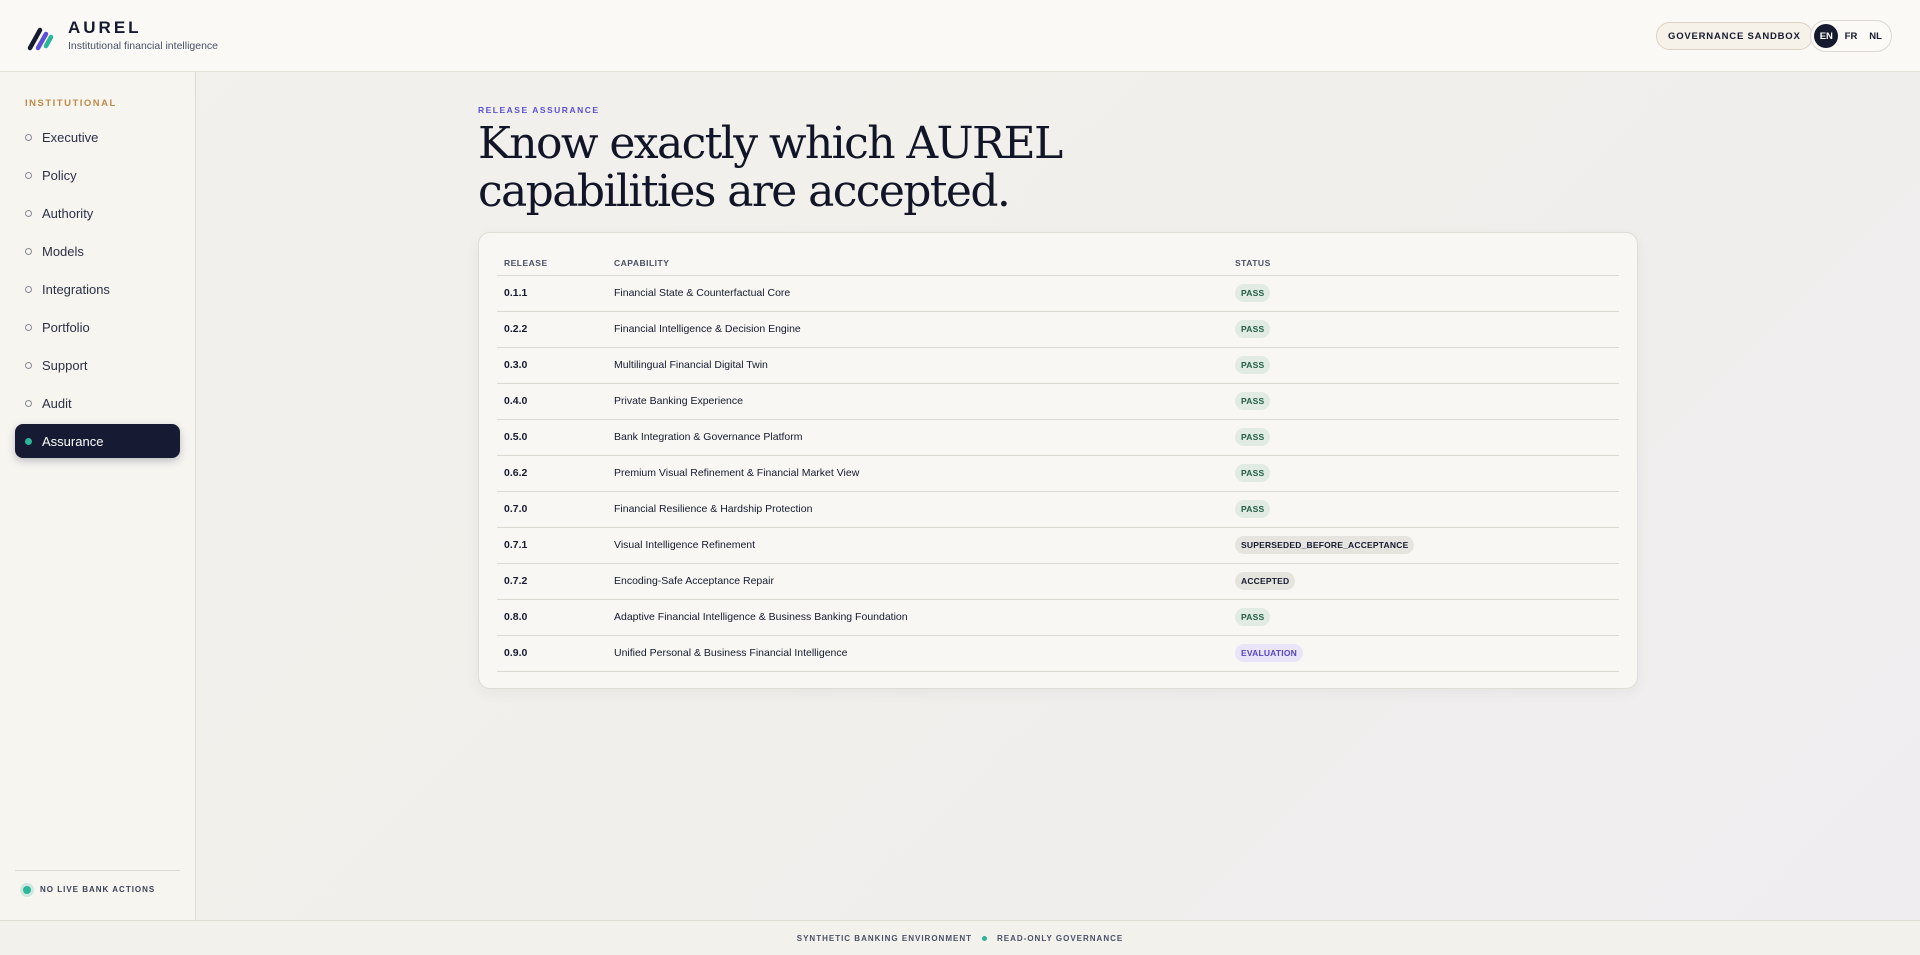 This screenshot has height=955, width=1920. Describe the element at coordinates (73, 441) in the screenshot. I see `sidebar-item-label: Assurance` at that location.